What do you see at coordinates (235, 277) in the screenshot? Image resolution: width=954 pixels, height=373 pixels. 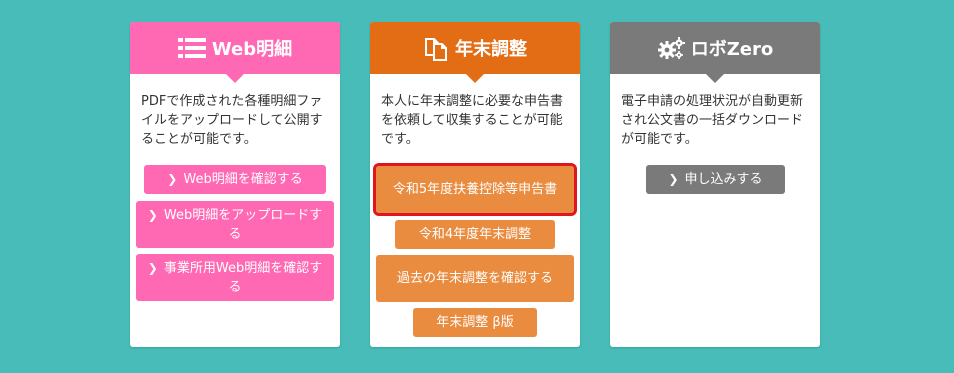 I see `view-office-web-meisai-button: ❯ 事業所用Web明細を確認する` at bounding box center [235, 277].